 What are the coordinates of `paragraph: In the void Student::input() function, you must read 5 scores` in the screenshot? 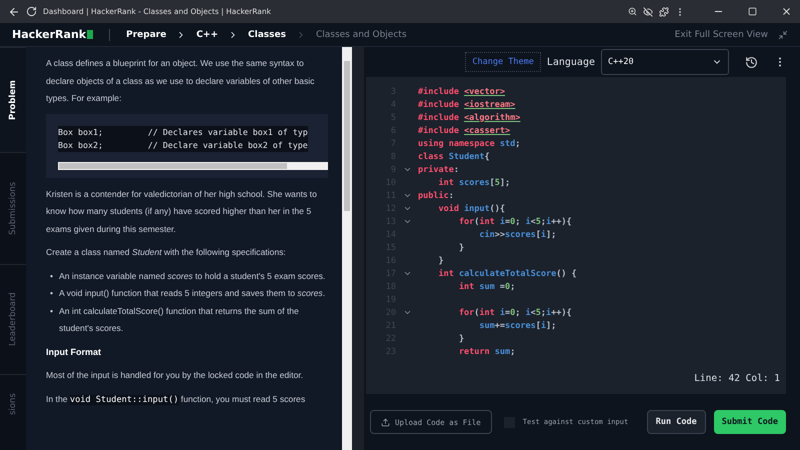 It's located at (176, 399).